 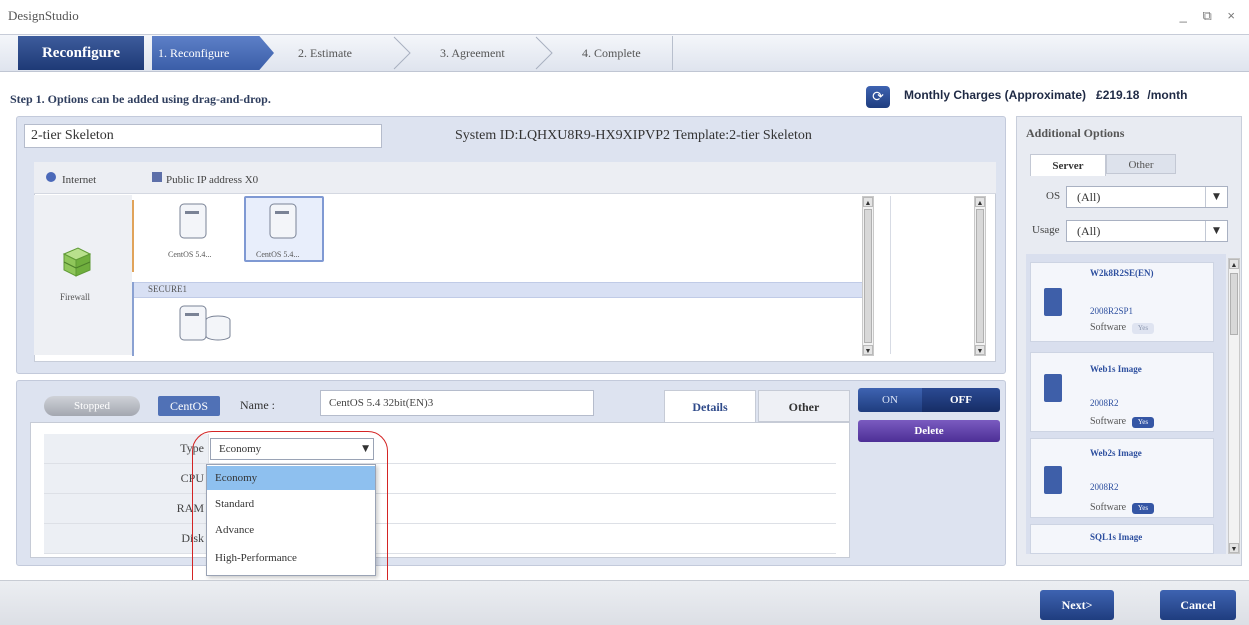 I want to click on additional-options-title: Additional Options, so click(x=1075, y=133).